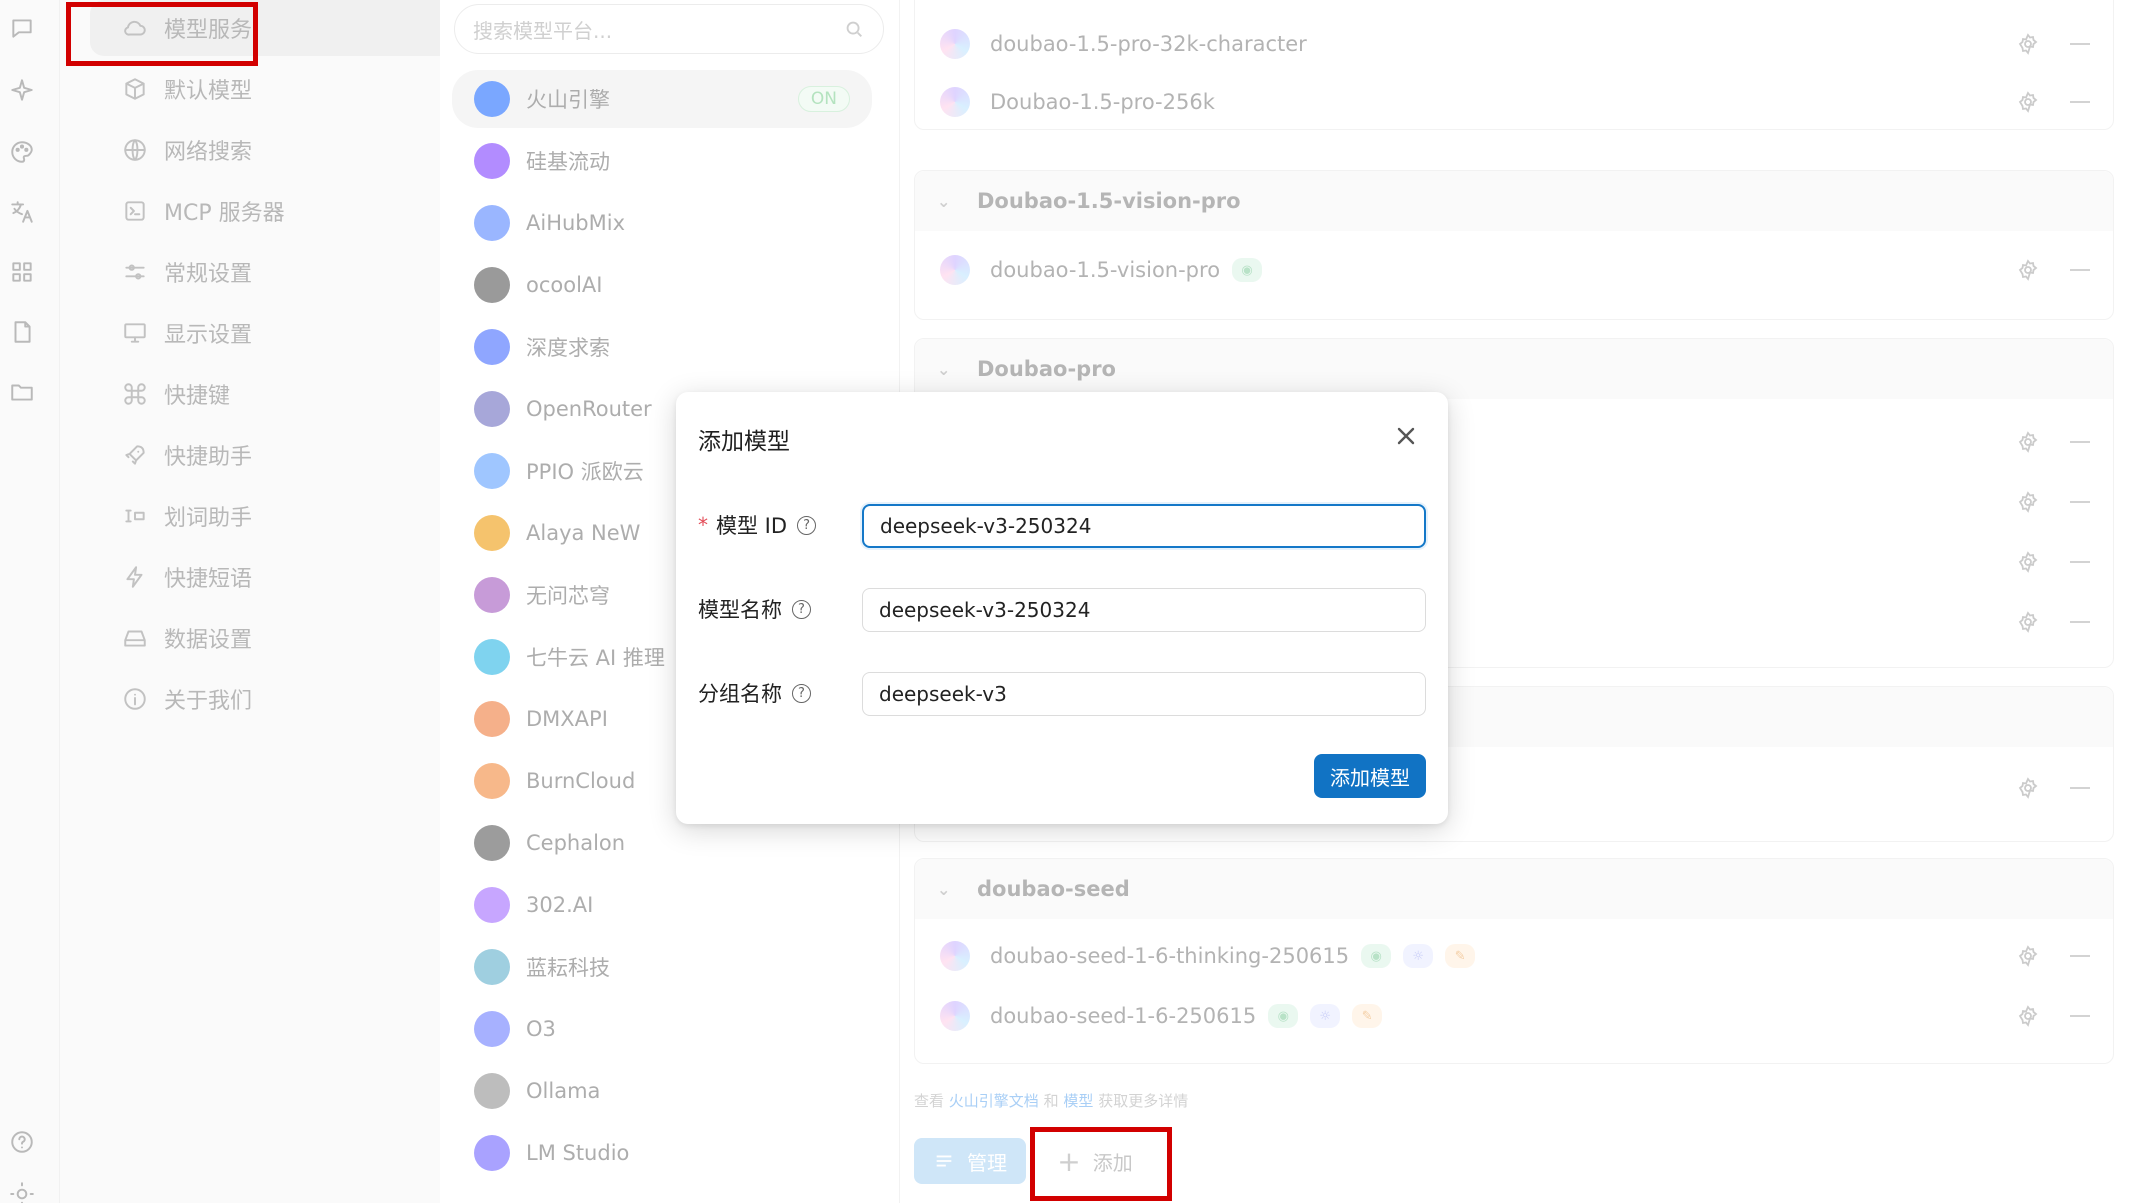  Describe the element at coordinates (1325, 1016) in the screenshot. I see `reasoning-sun-icon: ☼` at that location.